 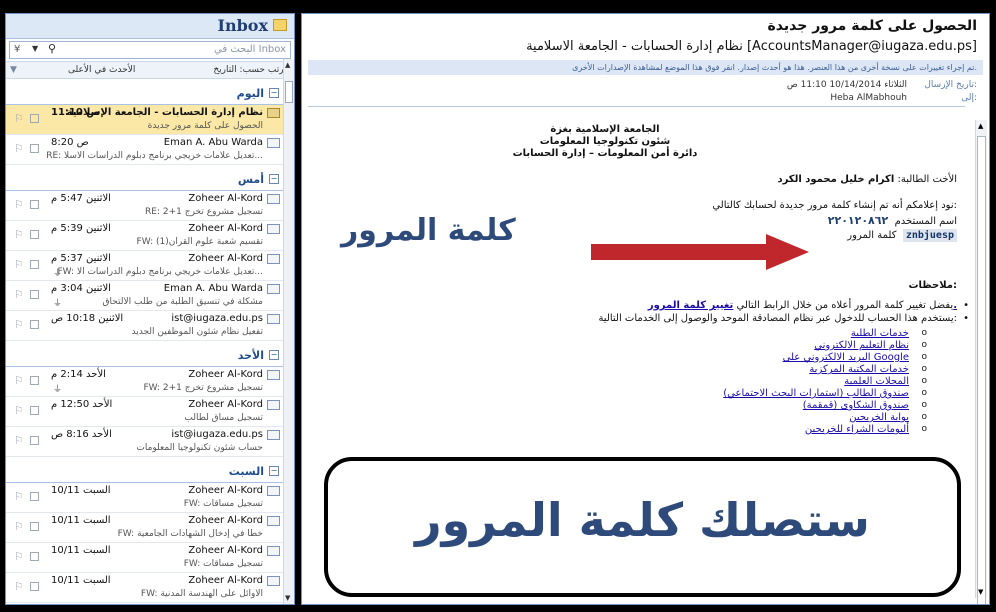 What do you see at coordinates (880, 333) in the screenshot?
I see `service-link: خدمات الطلبة` at bounding box center [880, 333].